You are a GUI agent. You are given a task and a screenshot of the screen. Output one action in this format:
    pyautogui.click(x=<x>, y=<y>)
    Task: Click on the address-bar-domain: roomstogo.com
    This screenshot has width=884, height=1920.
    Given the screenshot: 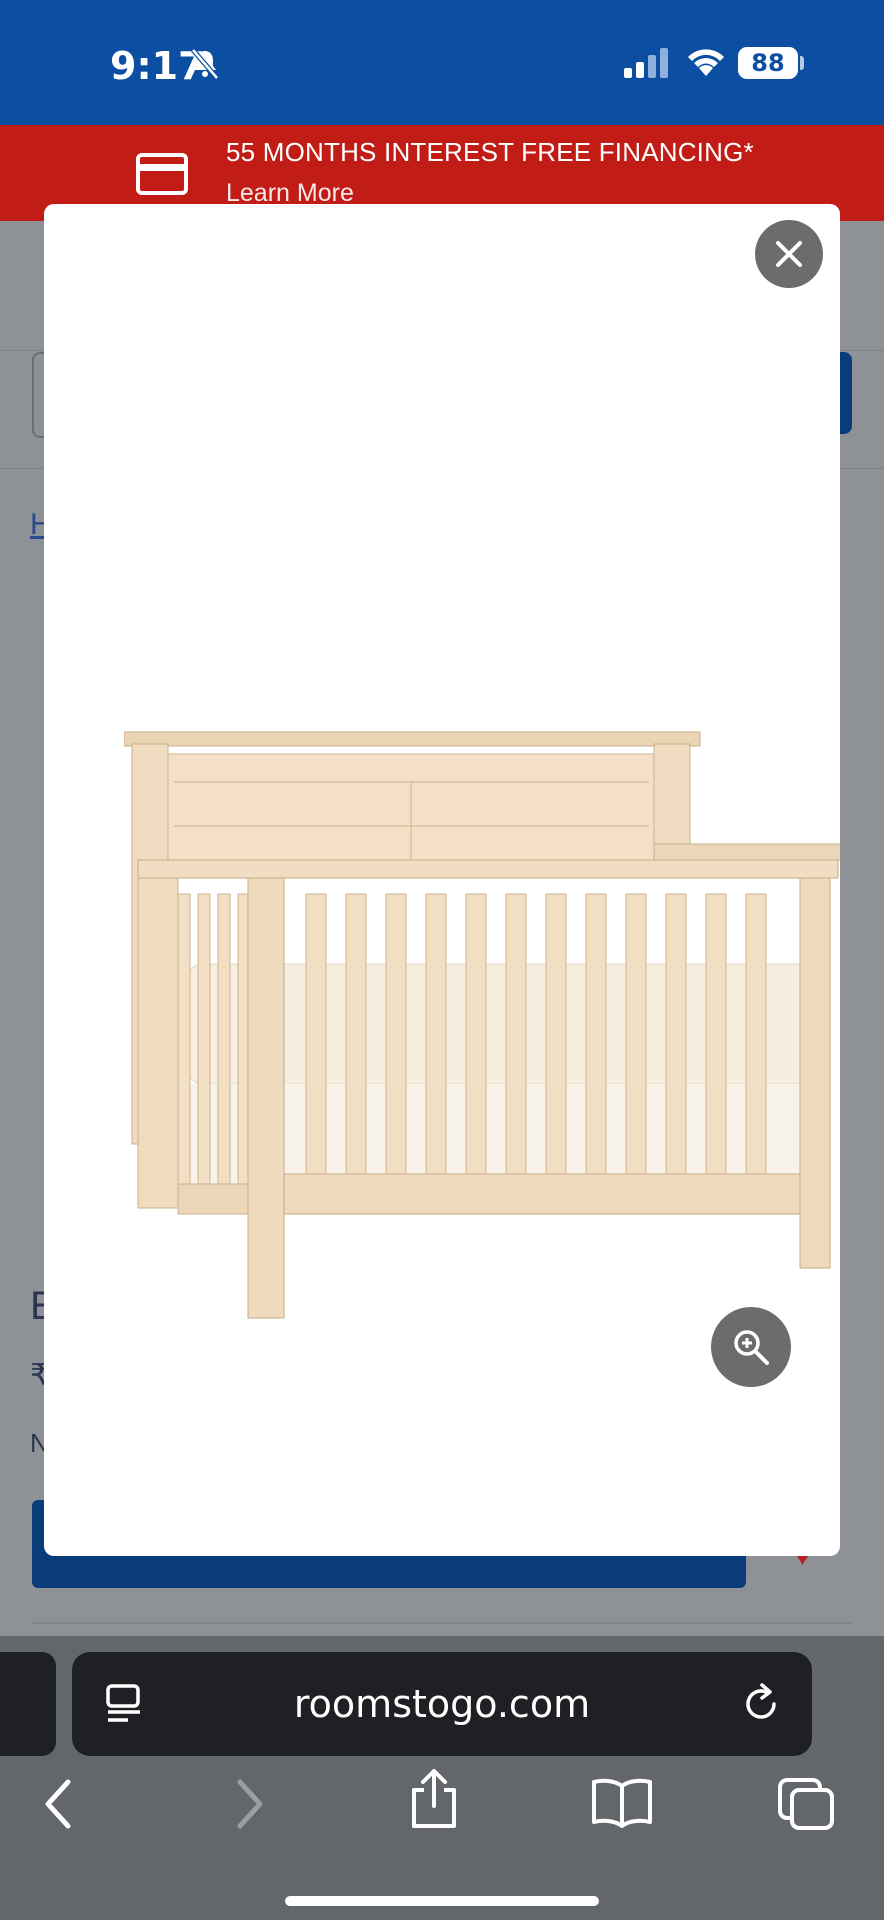 What is the action you would take?
    pyautogui.click(x=442, y=1704)
    